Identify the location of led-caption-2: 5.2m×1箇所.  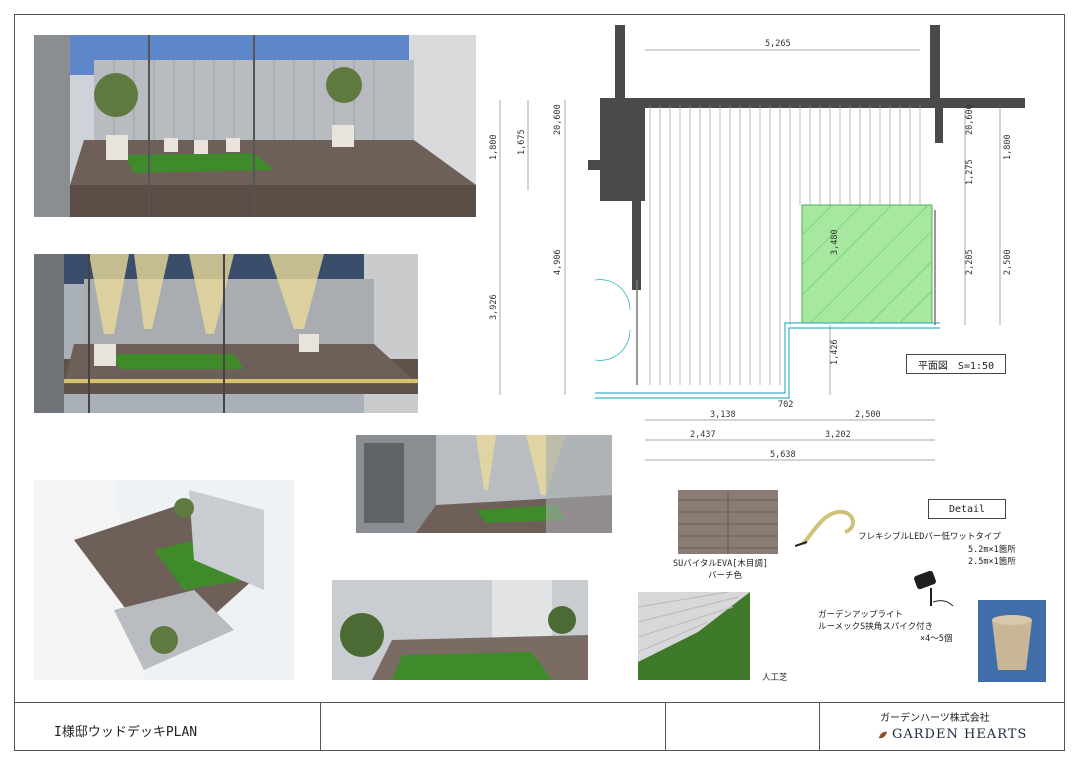
(992, 550).